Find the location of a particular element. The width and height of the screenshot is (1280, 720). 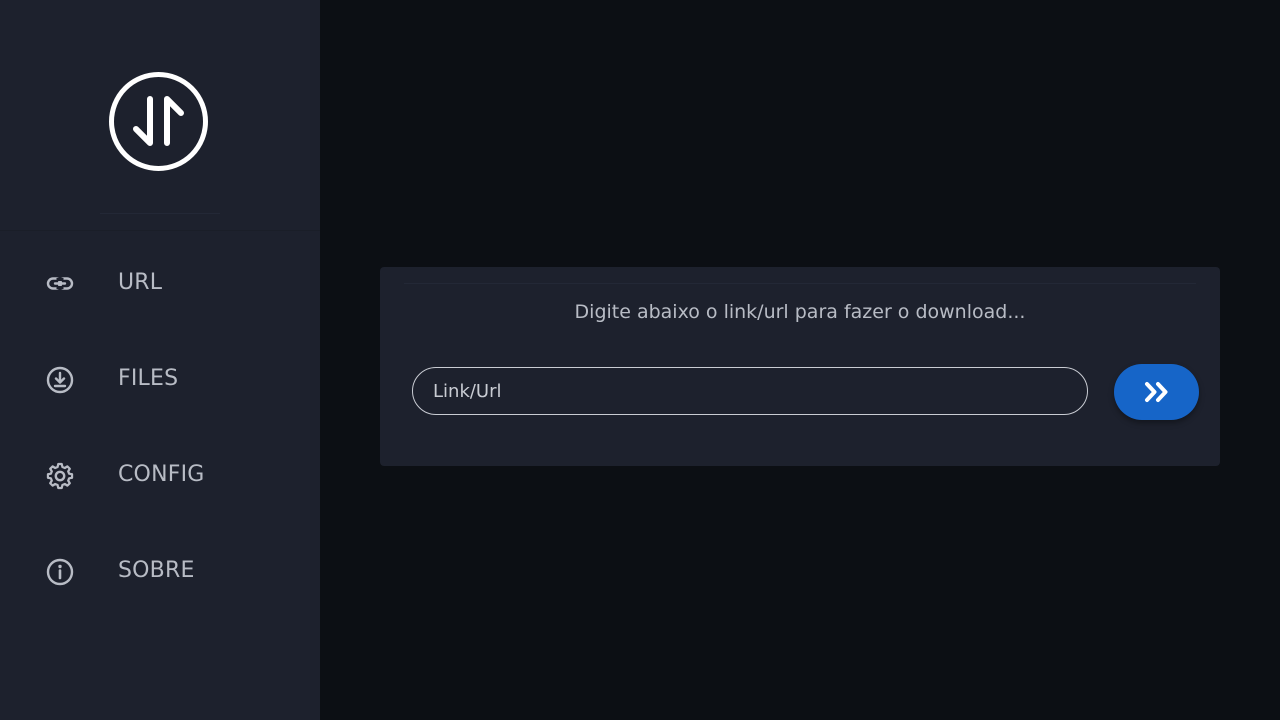

sidebar-item-sobre: SOBRE is located at coordinates (160, 572).